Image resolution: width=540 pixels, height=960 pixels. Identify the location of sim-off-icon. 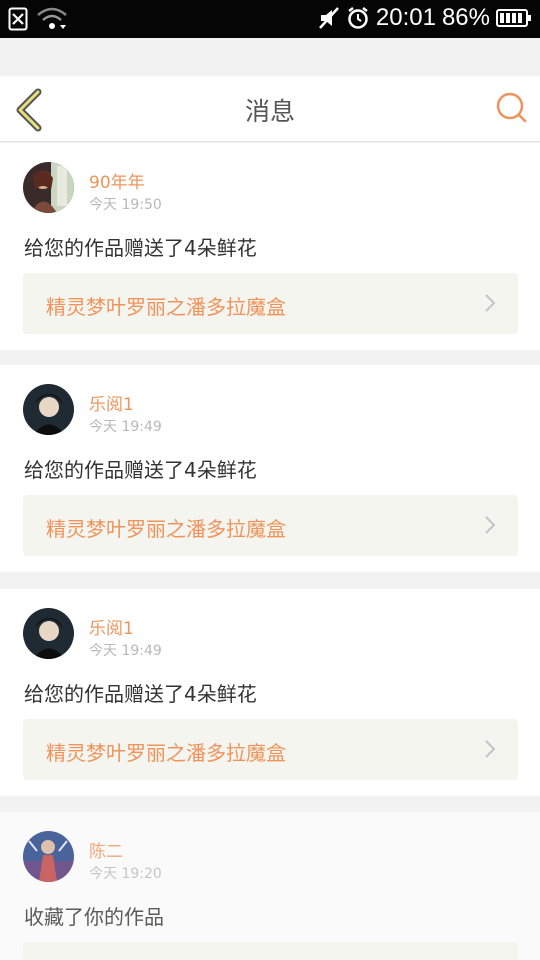
(18, 19).